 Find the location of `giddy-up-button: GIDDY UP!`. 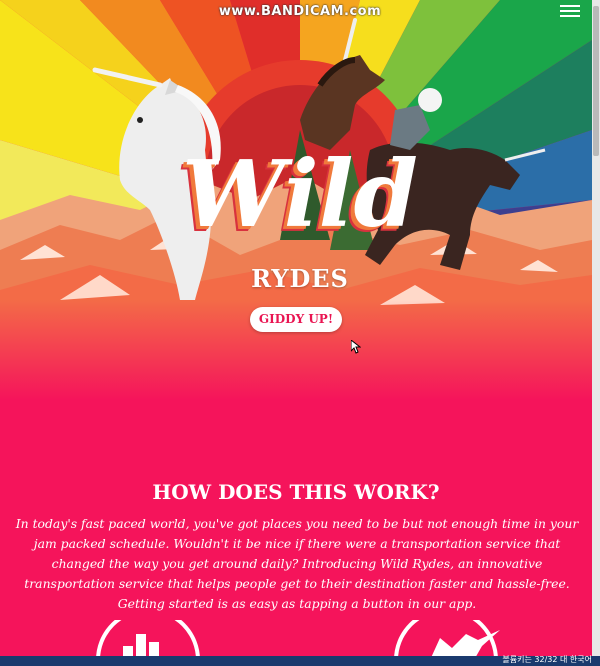

giddy-up-button: GIDDY UP! is located at coordinates (296, 319).